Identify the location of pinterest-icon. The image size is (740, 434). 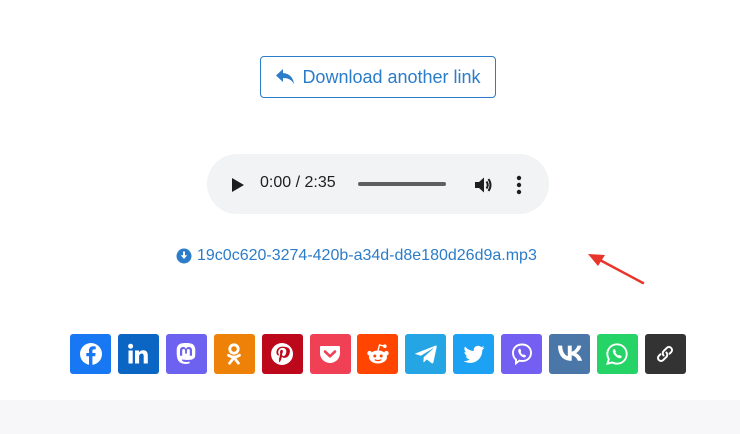
(282, 354).